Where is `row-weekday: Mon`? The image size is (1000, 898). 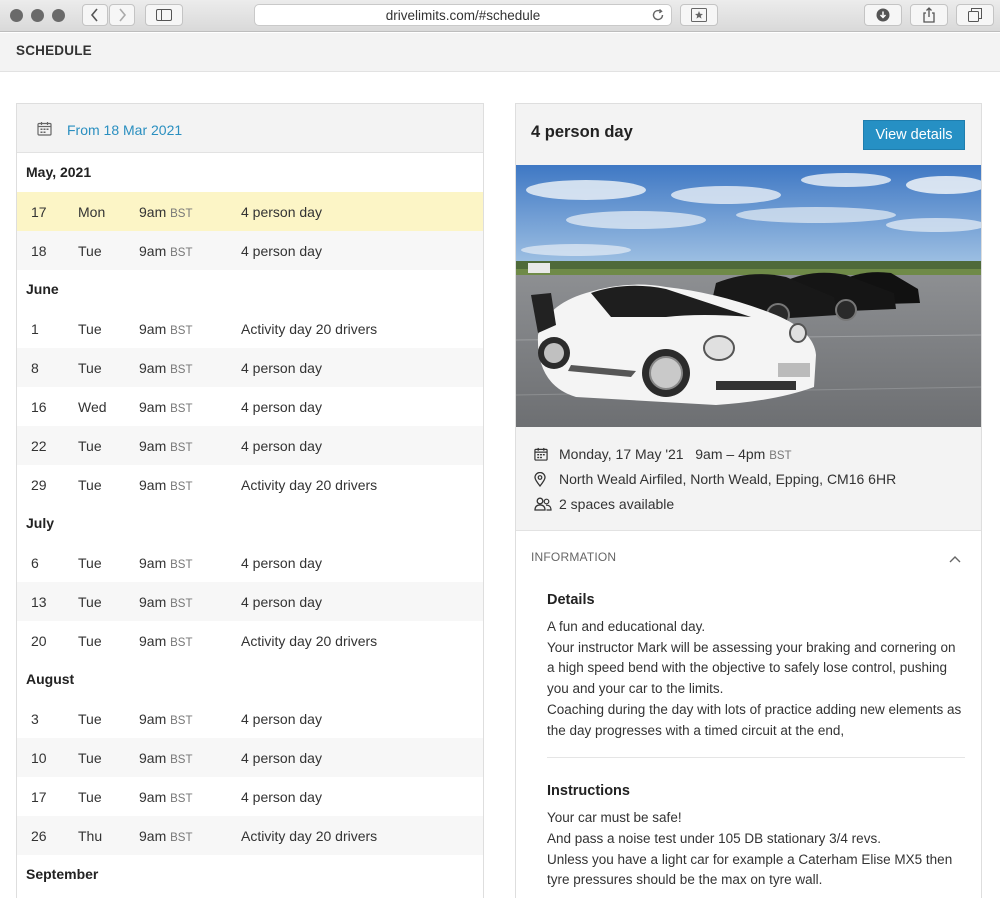 row-weekday: Mon is located at coordinates (92, 212).